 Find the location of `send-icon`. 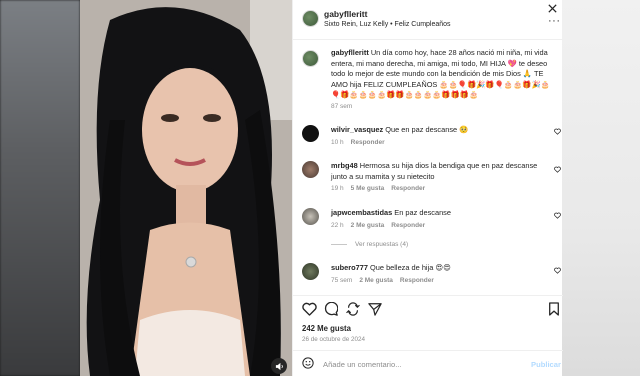

send-icon is located at coordinates (375, 309).